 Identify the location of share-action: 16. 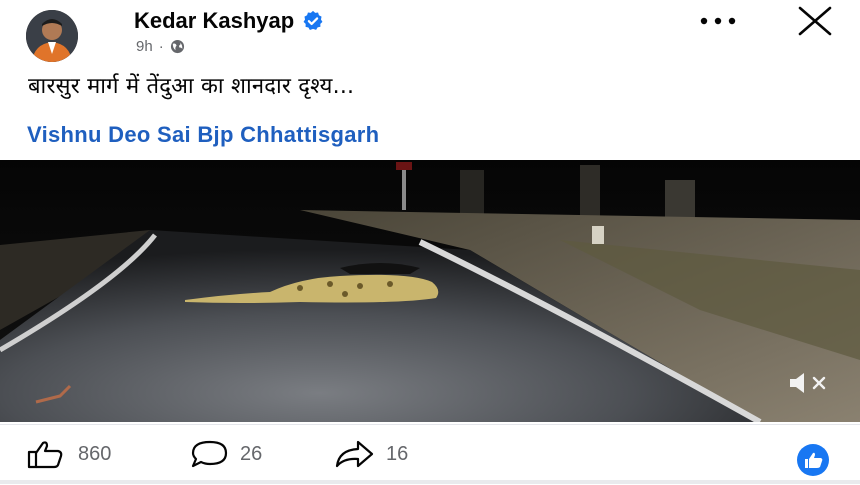
(371, 454).